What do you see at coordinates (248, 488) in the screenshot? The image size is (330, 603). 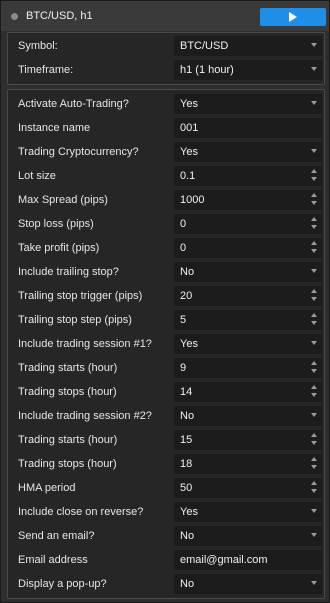 I see `hma-period-stepper: 50` at bounding box center [248, 488].